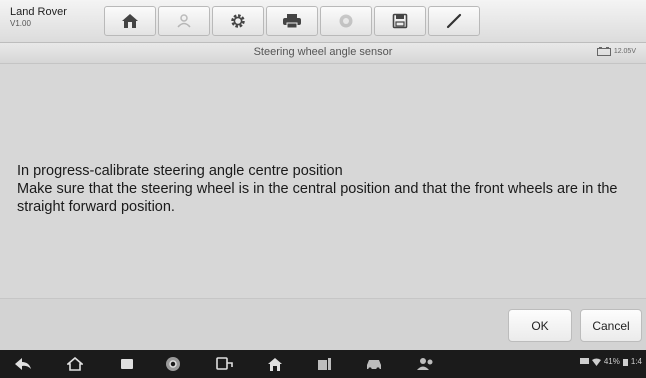  I want to click on function-title: Steering wheel angle sensor, so click(323, 52).